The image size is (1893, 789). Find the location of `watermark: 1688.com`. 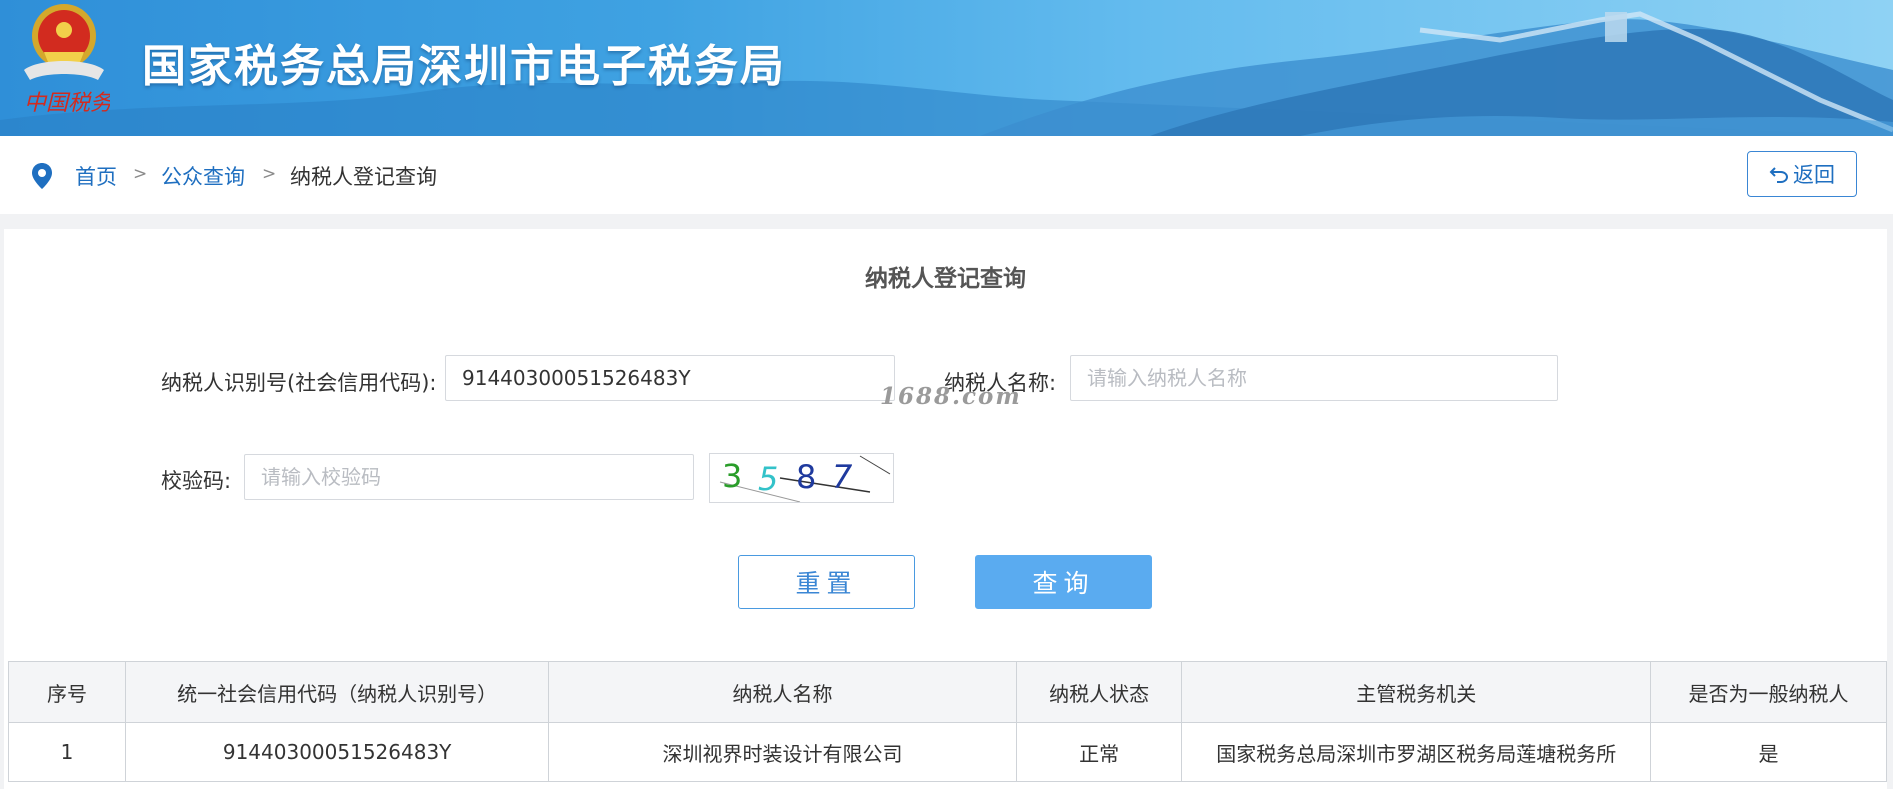

watermark: 1688.com is located at coordinates (951, 396).